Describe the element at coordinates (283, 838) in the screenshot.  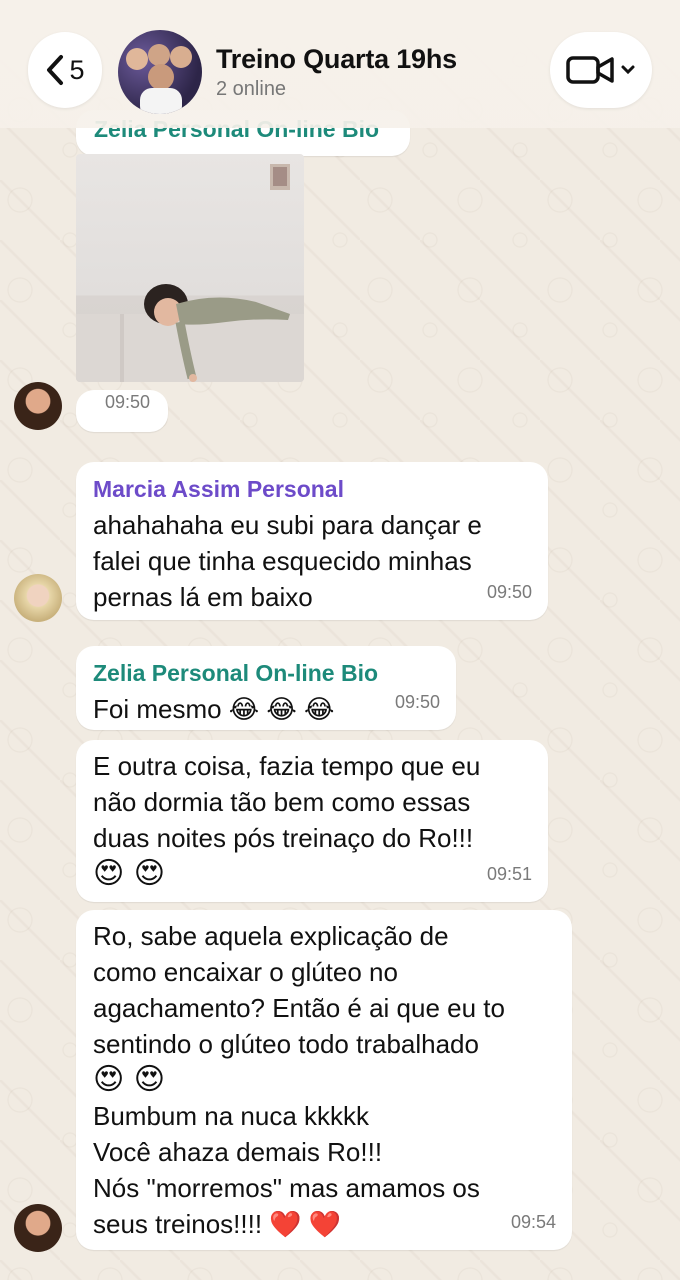
I see `message-text-line: duas noites pós treinaço do Ro!!!` at that location.